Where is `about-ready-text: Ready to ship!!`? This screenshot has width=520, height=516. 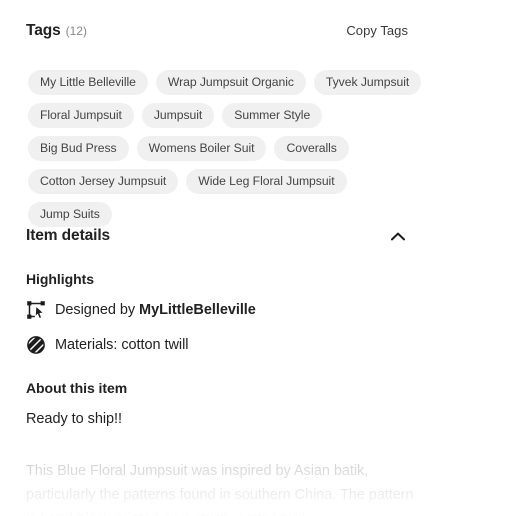 about-ready-text: Ready to ship!! is located at coordinates (74, 419).